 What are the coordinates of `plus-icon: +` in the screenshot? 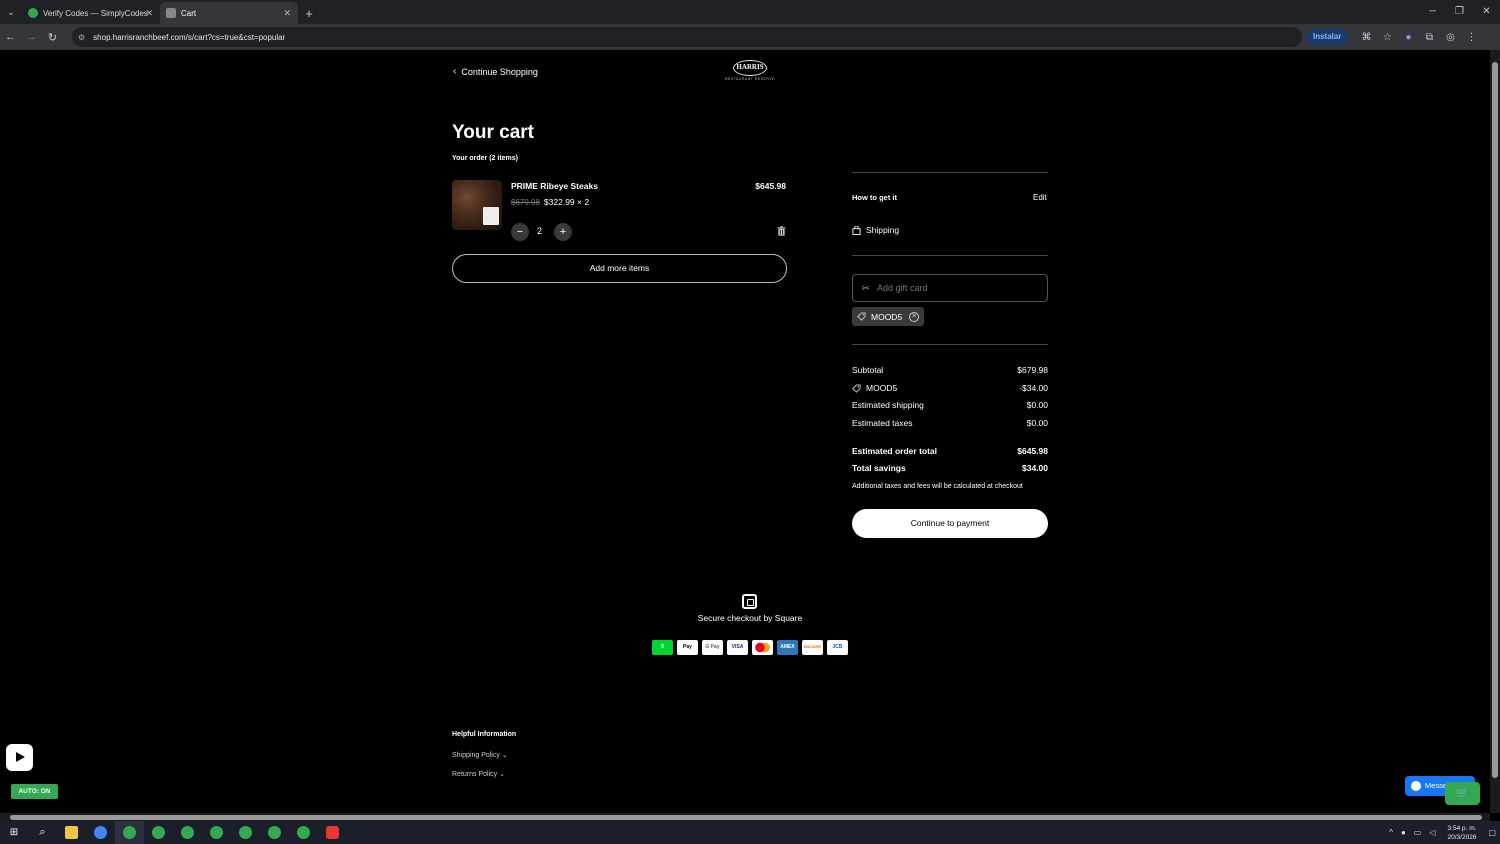 It's located at (563, 232).